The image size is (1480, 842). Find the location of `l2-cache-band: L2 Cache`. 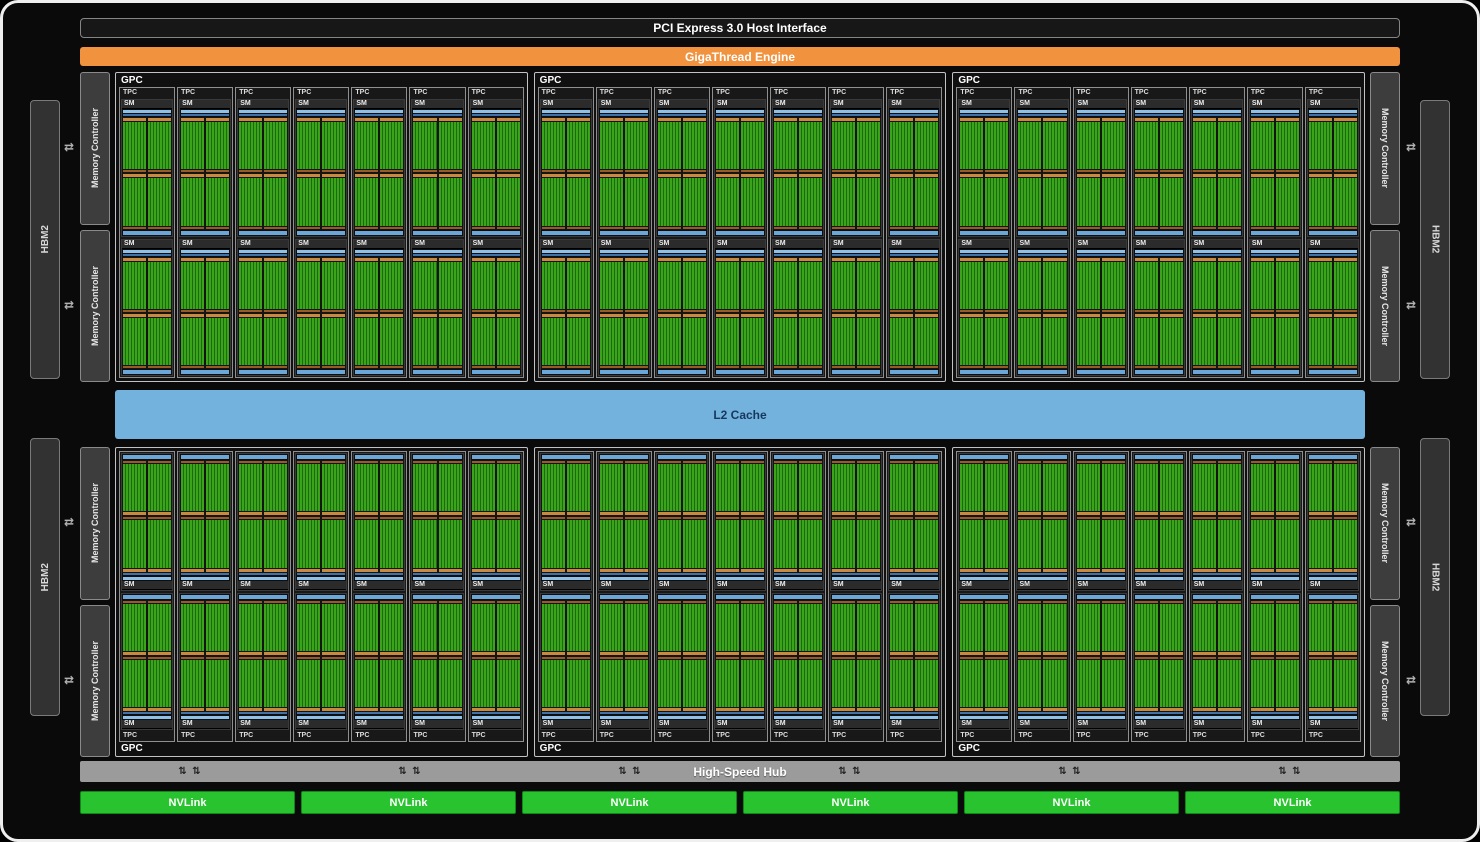

l2-cache-band: L2 Cache is located at coordinates (740, 414).